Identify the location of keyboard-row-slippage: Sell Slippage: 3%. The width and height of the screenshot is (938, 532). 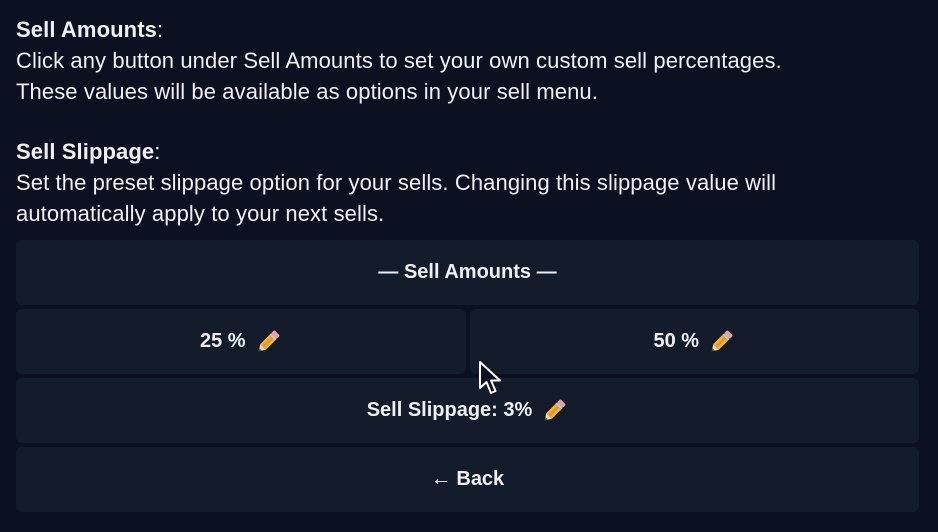
(467, 410).